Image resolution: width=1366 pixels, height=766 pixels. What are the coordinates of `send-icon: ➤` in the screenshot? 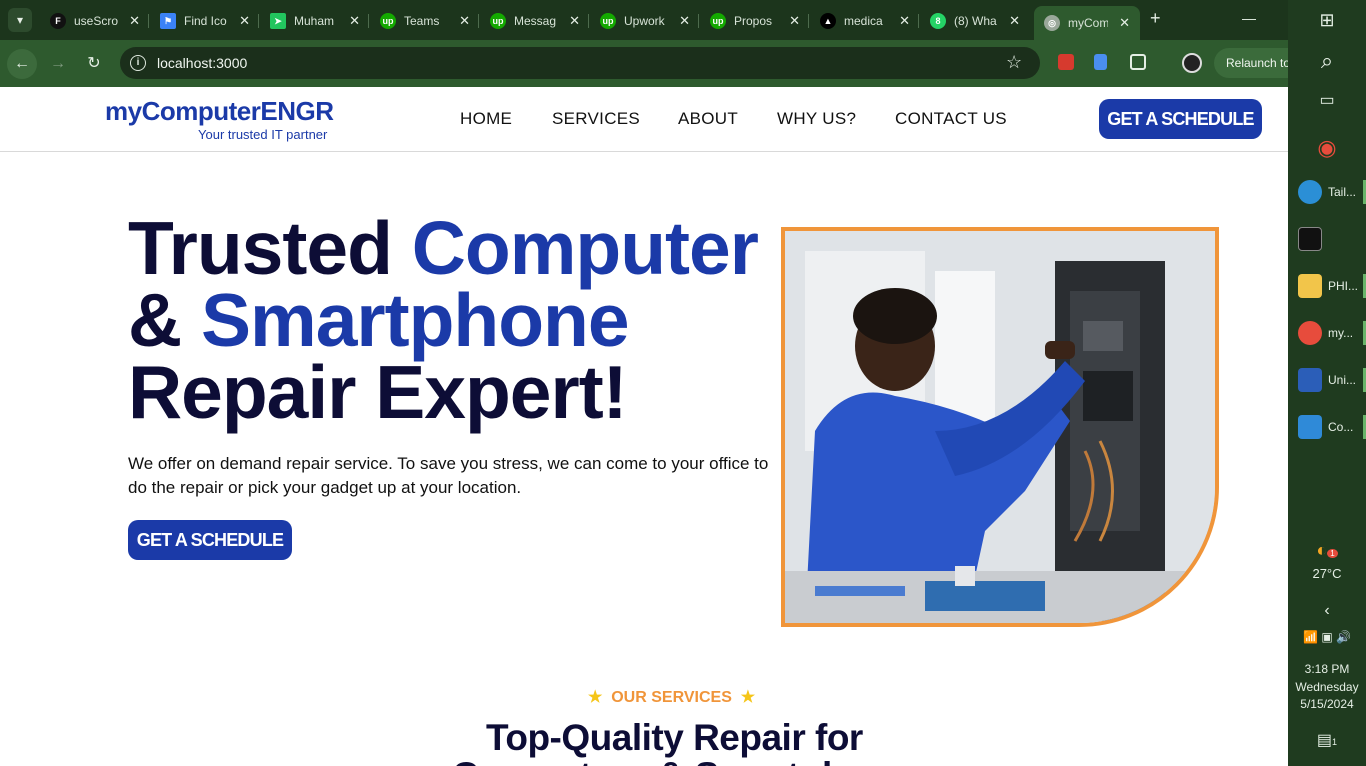 It's located at (278, 21).